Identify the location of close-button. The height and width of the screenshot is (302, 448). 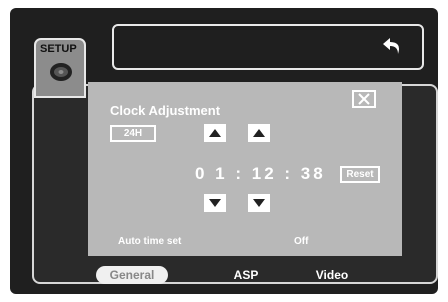
(364, 99).